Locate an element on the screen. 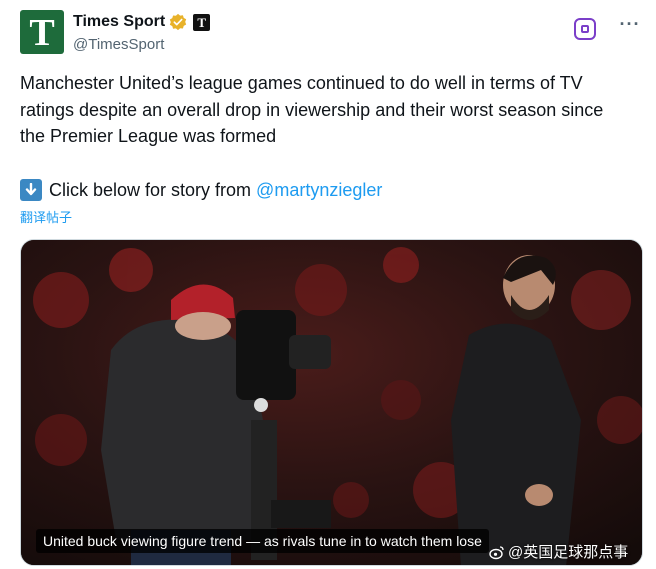 The width and height of the screenshot is (656, 569). name-row: Times Sport T is located at coordinates (142, 22).